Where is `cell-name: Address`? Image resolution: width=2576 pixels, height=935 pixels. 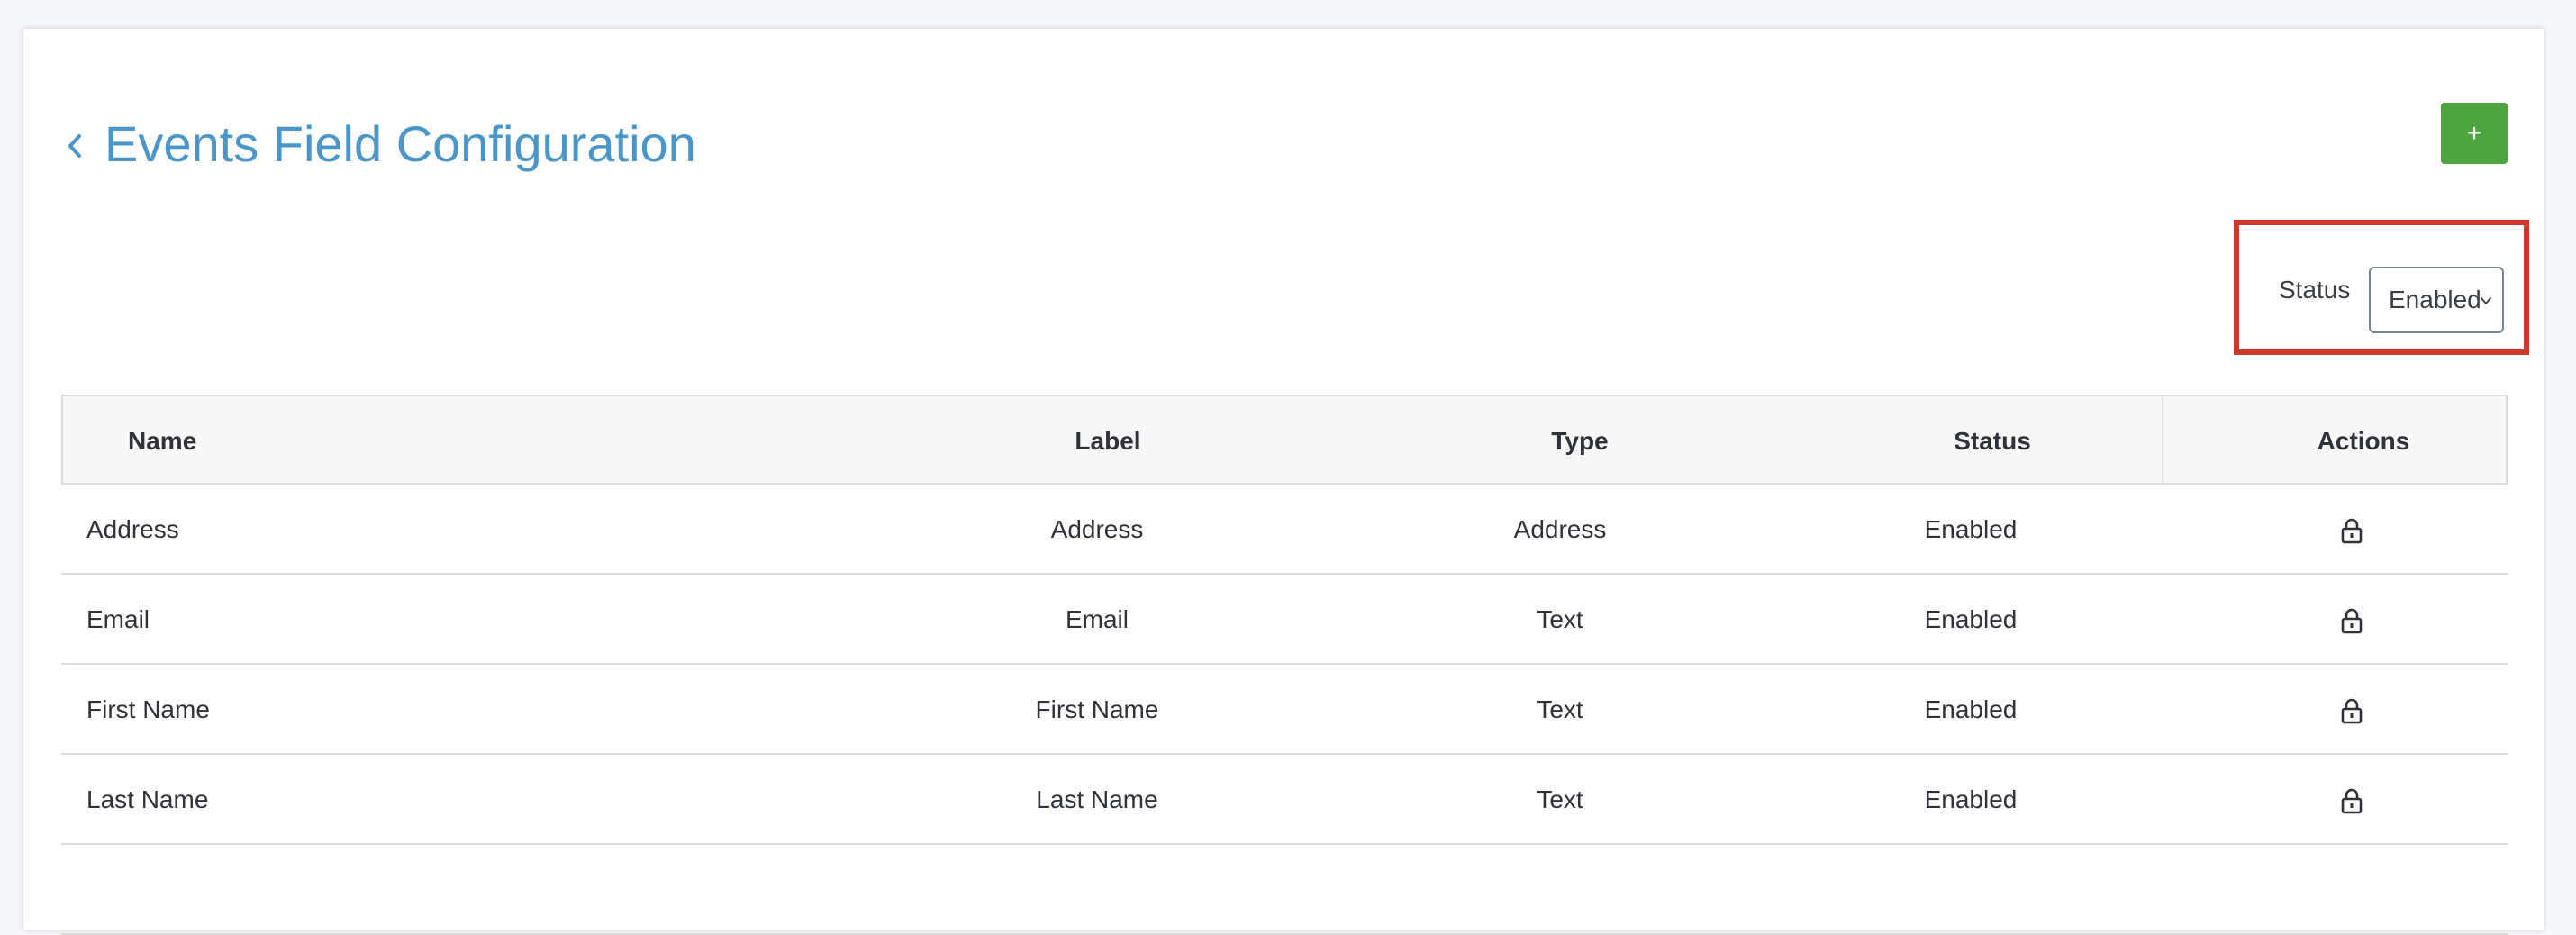 cell-name: Address is located at coordinates (132, 529).